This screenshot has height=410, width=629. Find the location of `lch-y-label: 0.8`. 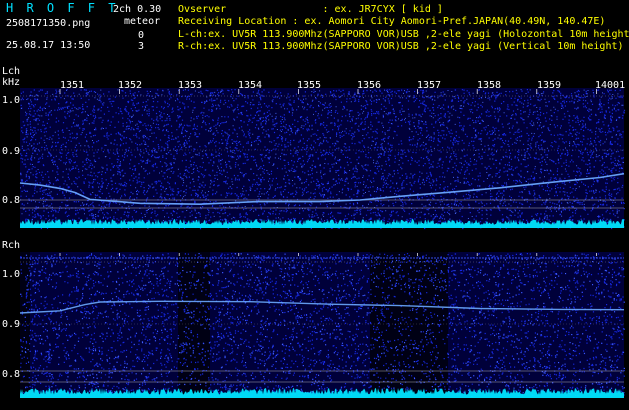

lch-y-label: 0.8 is located at coordinates (11, 200).